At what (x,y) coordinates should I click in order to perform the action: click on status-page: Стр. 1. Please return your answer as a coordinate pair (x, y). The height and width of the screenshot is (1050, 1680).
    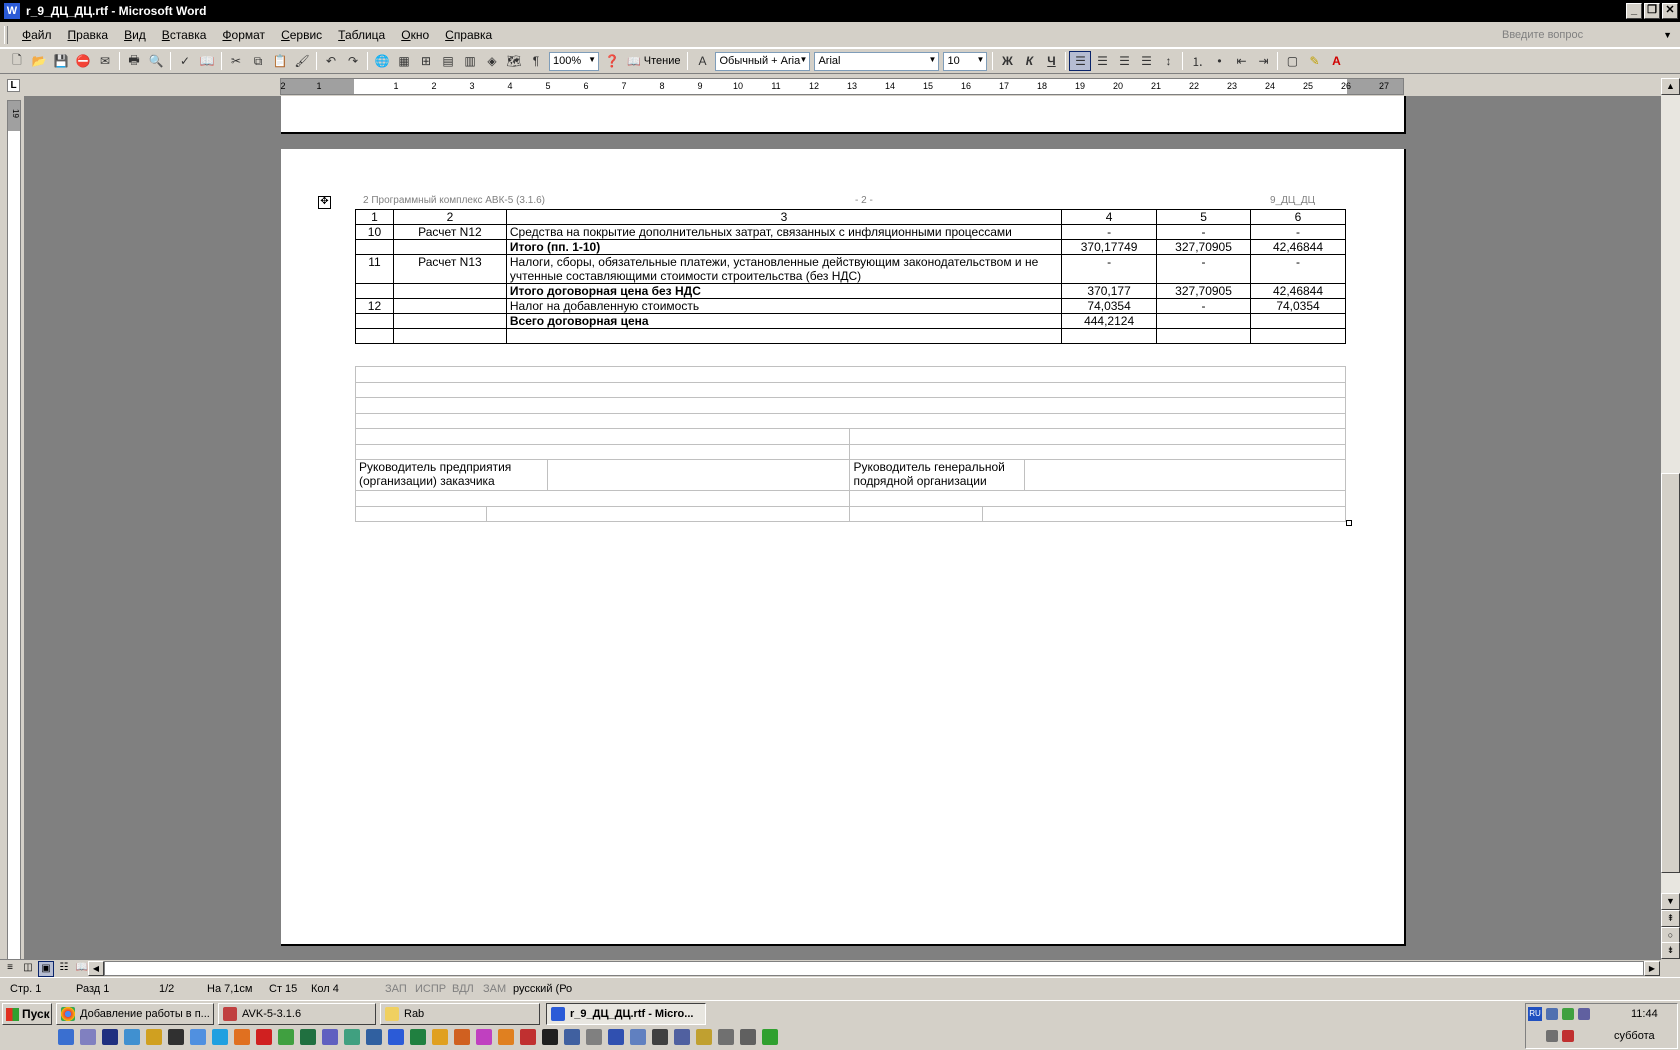
    Looking at the image, I should click on (33, 989).